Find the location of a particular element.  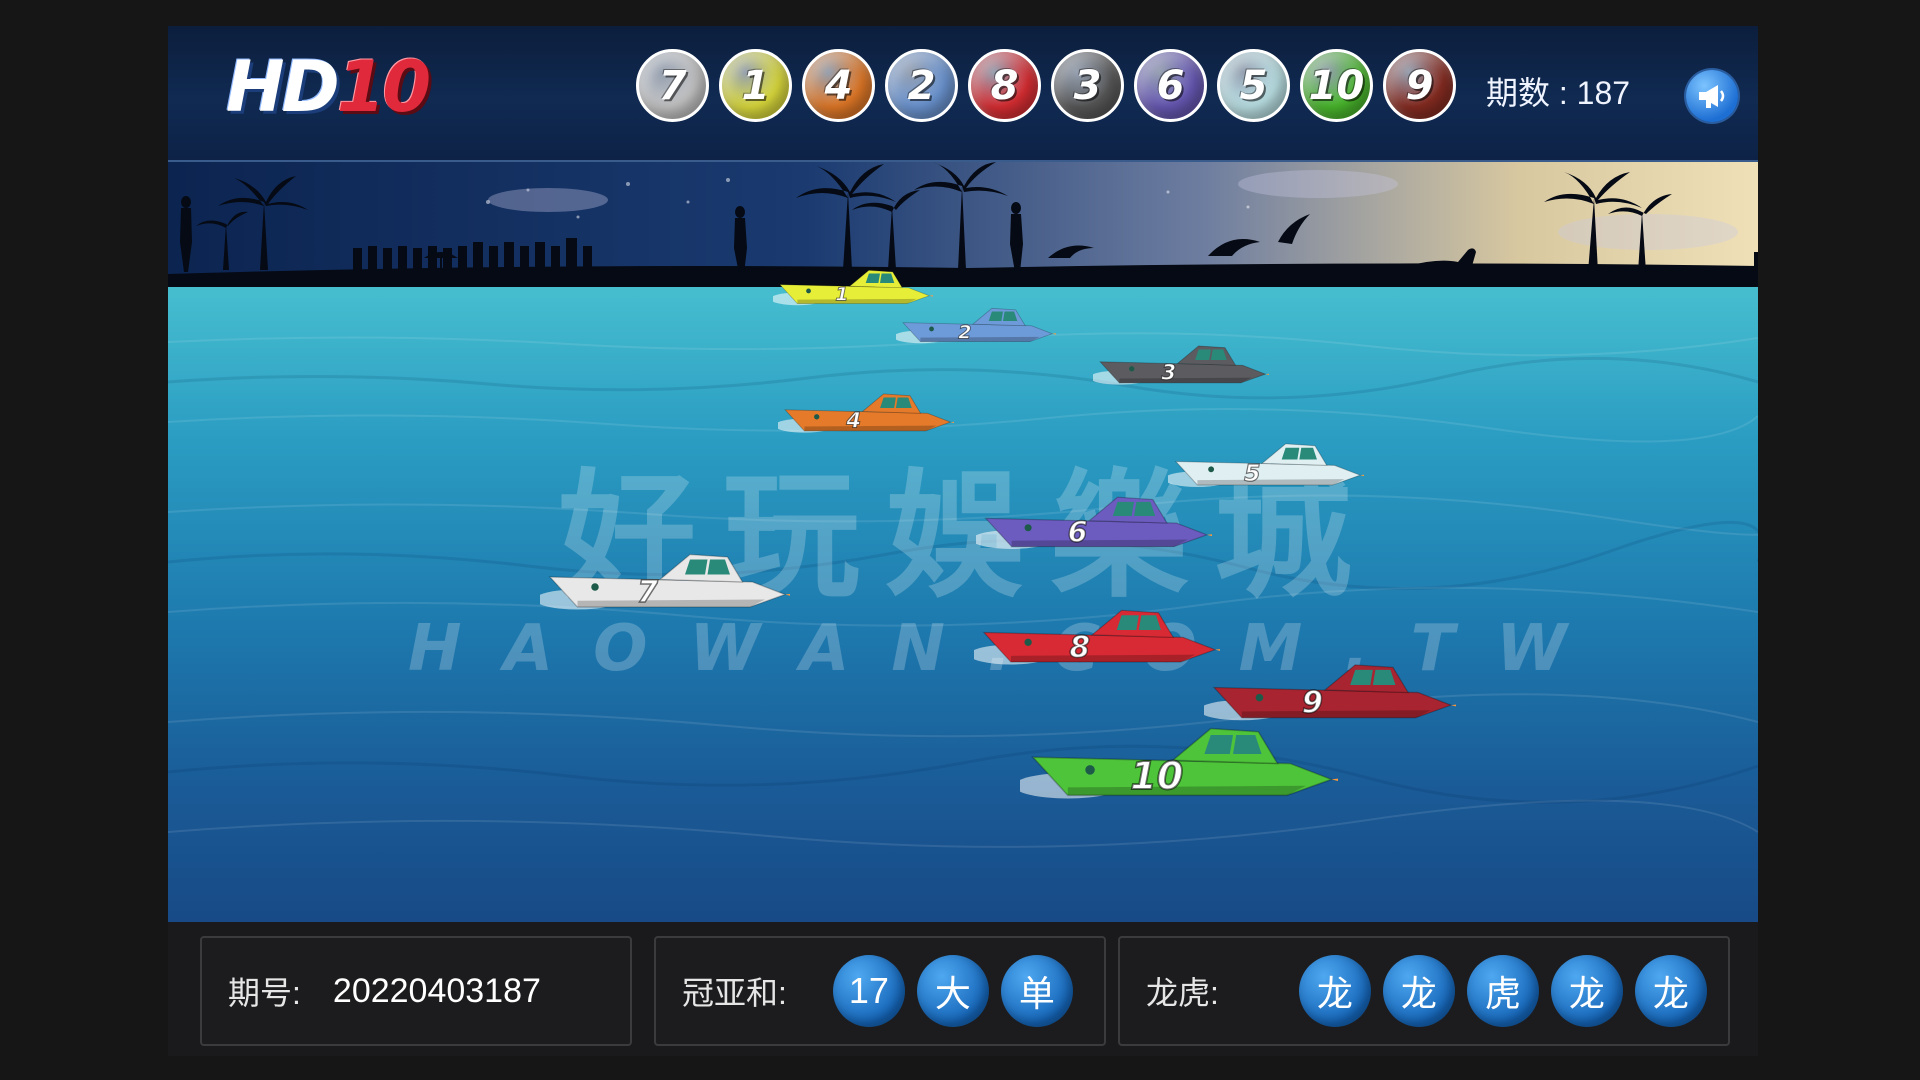

boat: 2 is located at coordinates (976, 325).